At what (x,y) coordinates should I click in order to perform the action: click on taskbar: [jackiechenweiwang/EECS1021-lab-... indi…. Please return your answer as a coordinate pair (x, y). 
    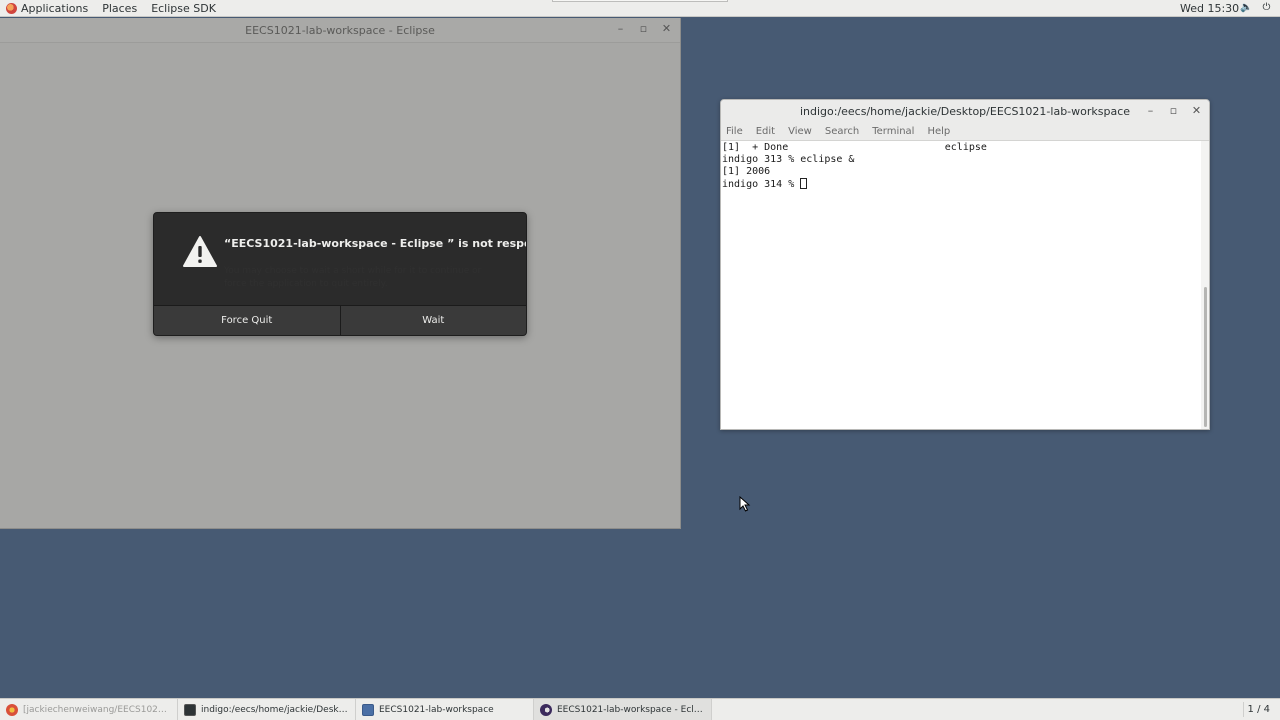
    Looking at the image, I should click on (640, 709).